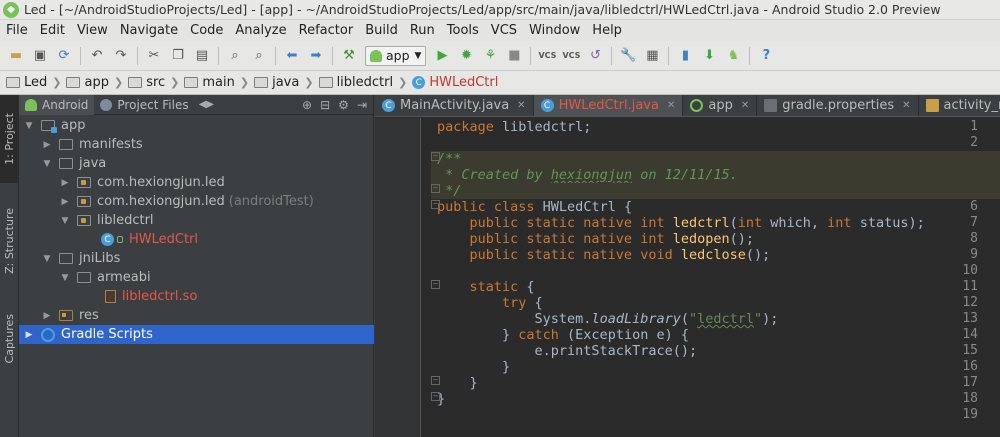 Image resolution: width=1000 pixels, height=437 pixels. I want to click on project-tool-tab: 1: Project, so click(9, 139).